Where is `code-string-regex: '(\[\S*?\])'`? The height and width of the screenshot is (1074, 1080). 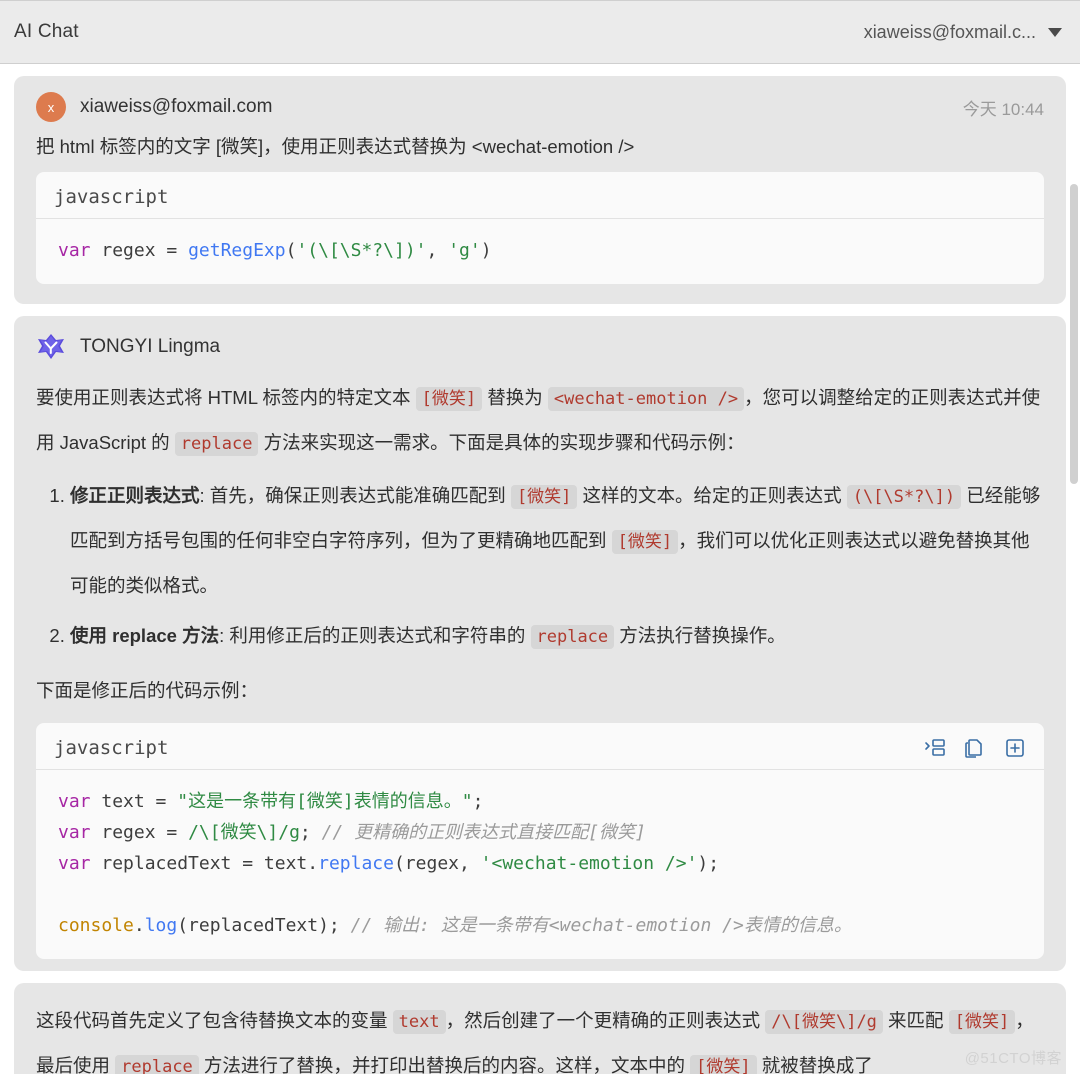 code-string-regex: '(\[\S*?\])' is located at coordinates (361, 251).